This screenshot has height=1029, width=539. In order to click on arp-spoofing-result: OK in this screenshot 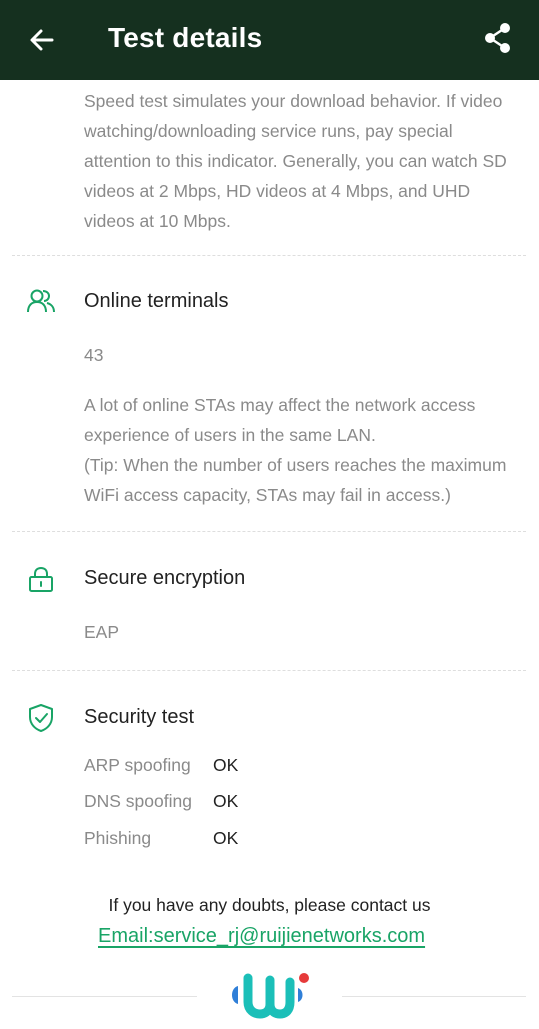, I will do `click(226, 765)`.